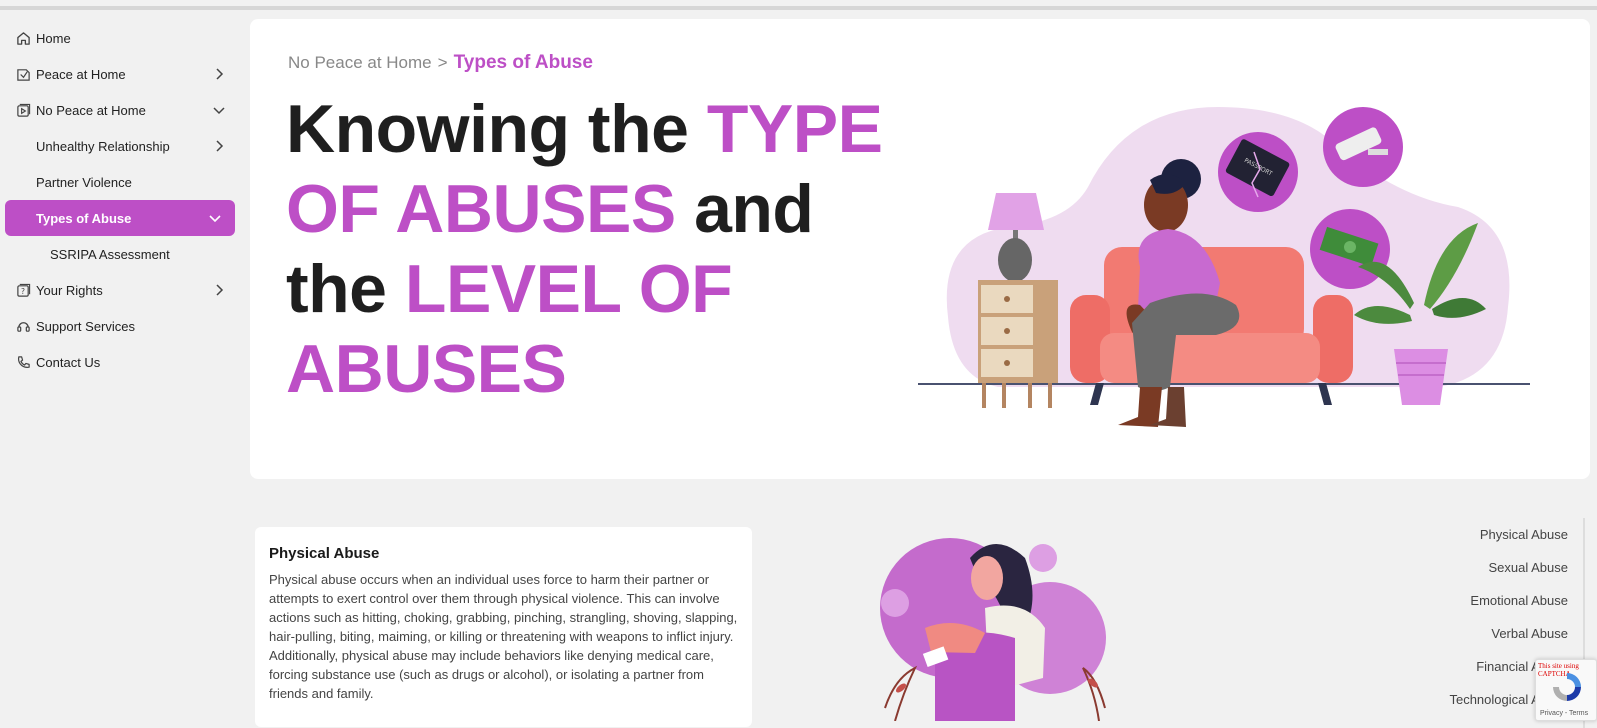  What do you see at coordinates (120, 38) in the screenshot?
I see `sidebar-item-home: Home` at bounding box center [120, 38].